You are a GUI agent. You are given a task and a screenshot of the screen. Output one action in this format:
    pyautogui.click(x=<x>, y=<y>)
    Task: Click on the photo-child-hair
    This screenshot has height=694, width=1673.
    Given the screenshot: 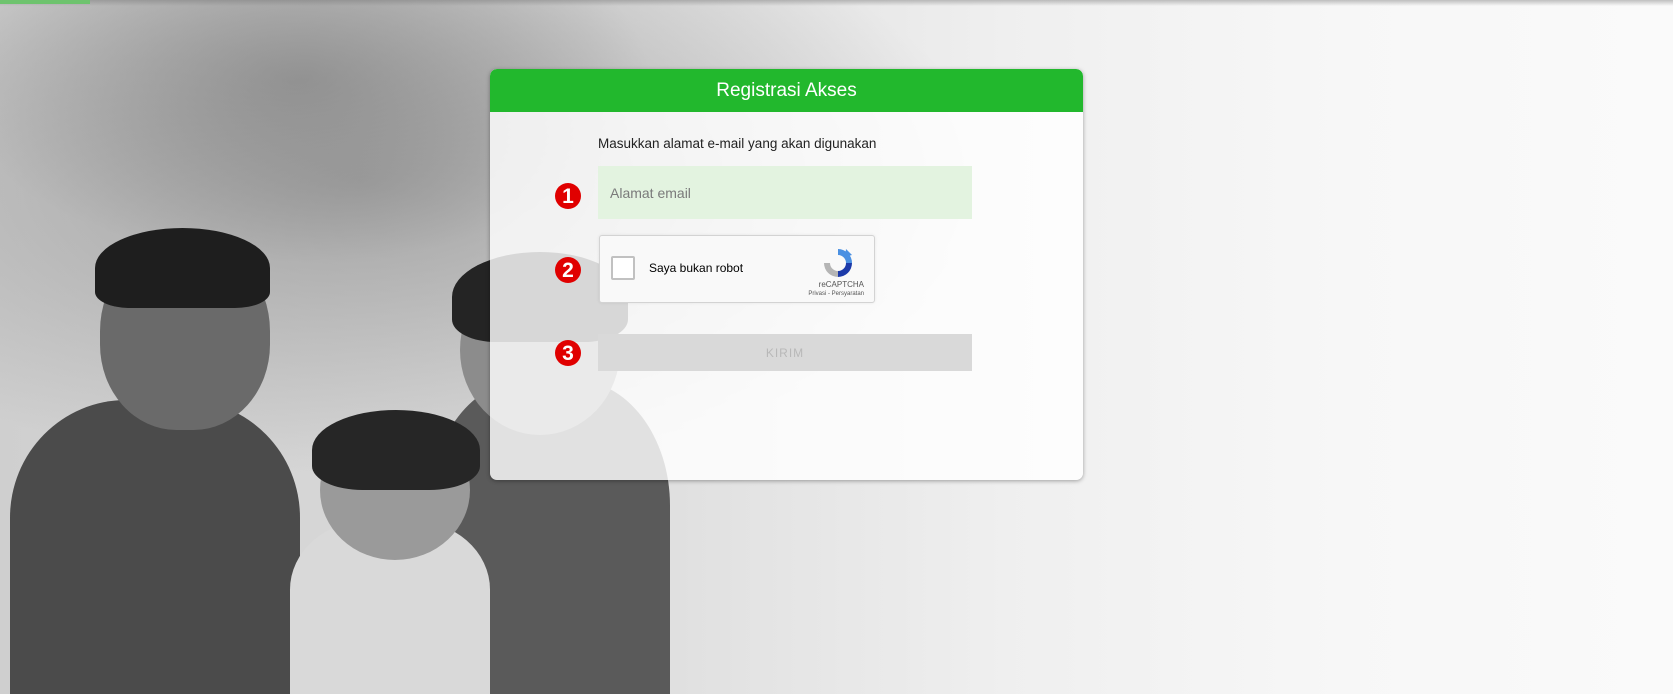 What is the action you would take?
    pyautogui.click(x=396, y=450)
    